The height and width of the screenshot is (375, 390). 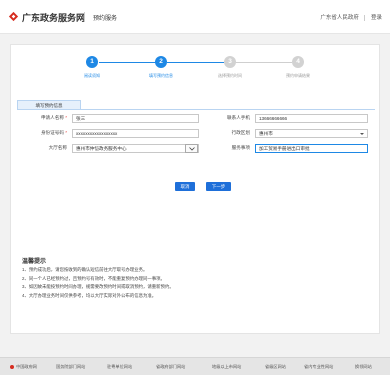 What do you see at coordinates (196, 109) in the screenshot?
I see `tab-underline` at bounding box center [196, 109].